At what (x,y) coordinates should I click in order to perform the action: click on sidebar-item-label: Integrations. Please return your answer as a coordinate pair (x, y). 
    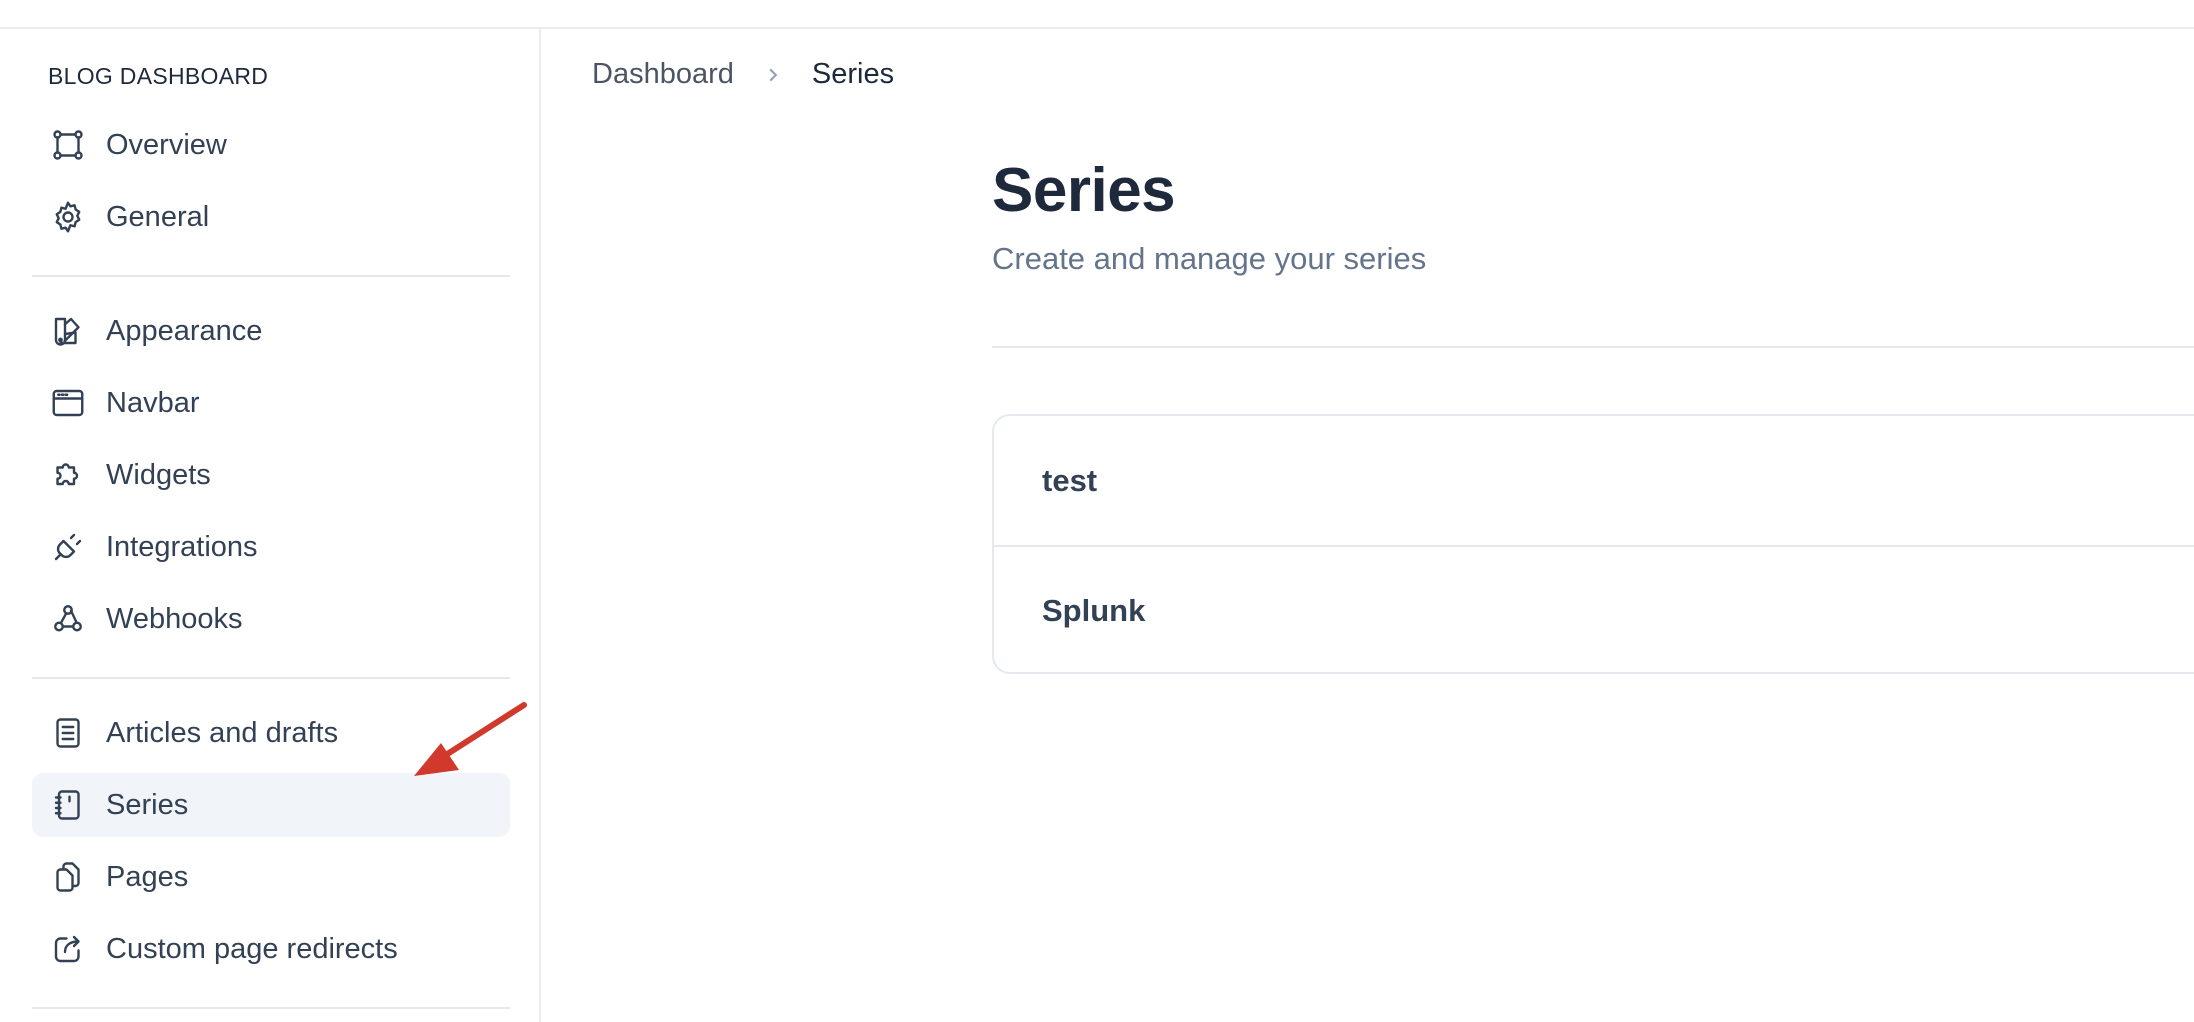
    Looking at the image, I should click on (182, 546).